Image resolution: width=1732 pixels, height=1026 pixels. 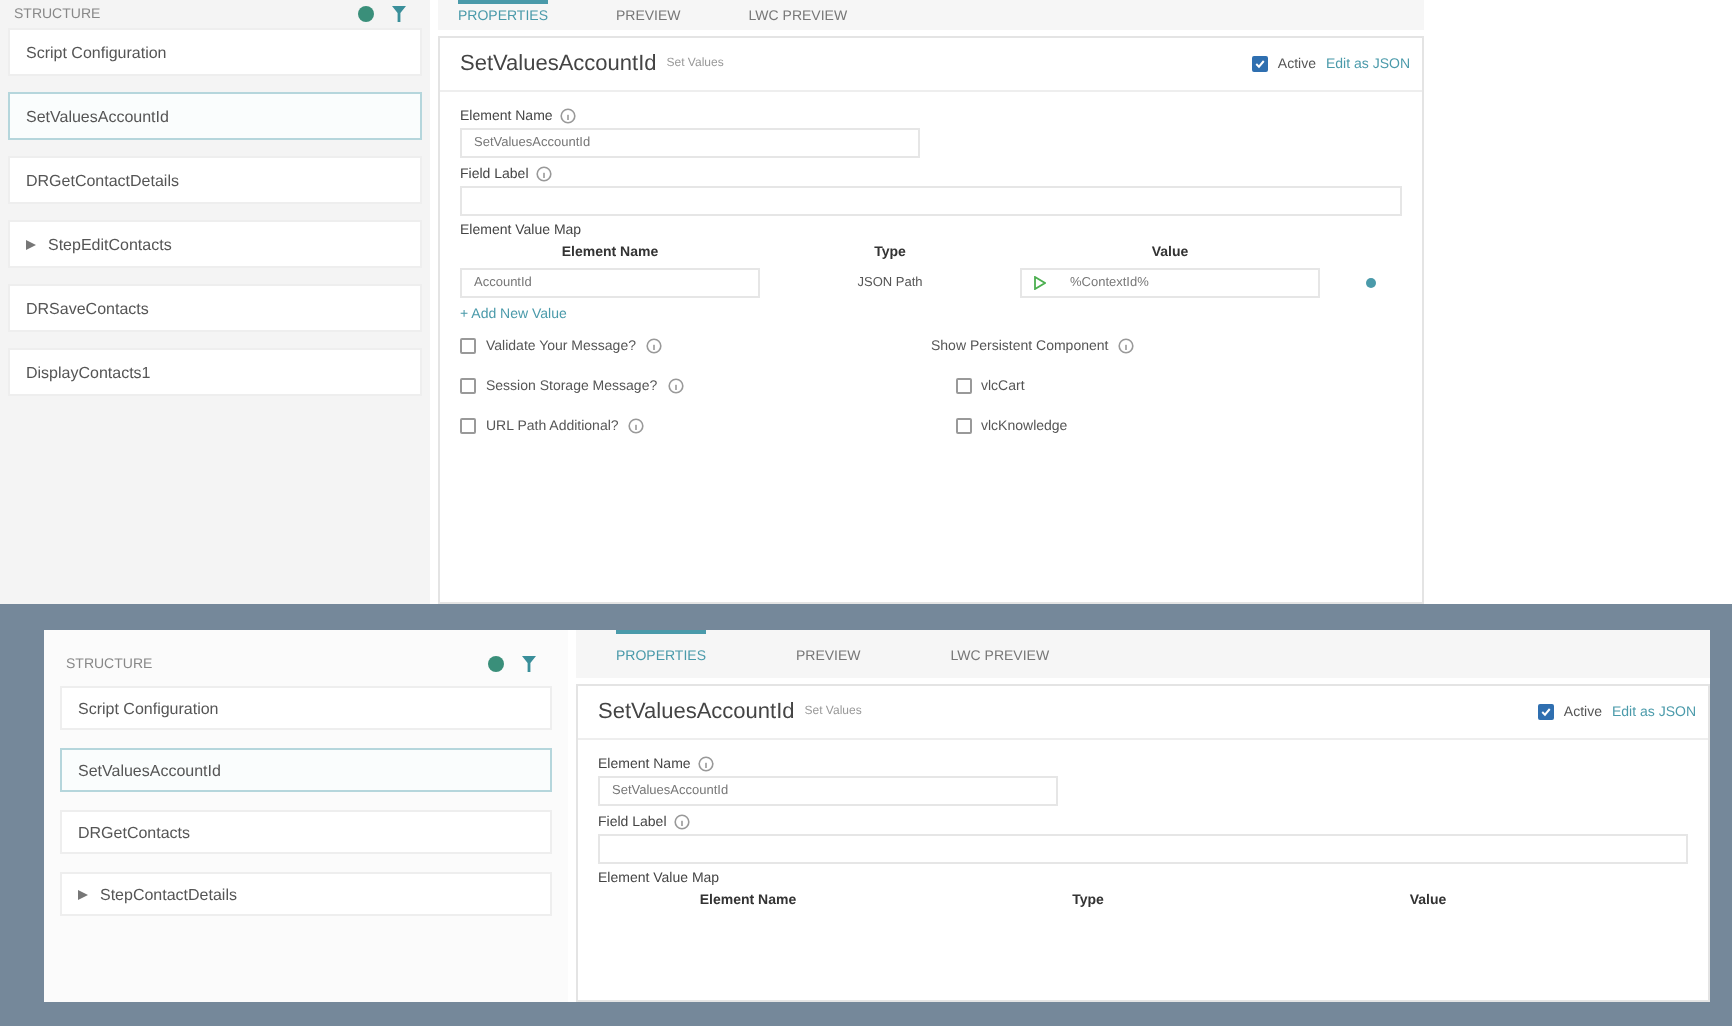 I want to click on structure-item: StepContactDetails, so click(x=306, y=894).